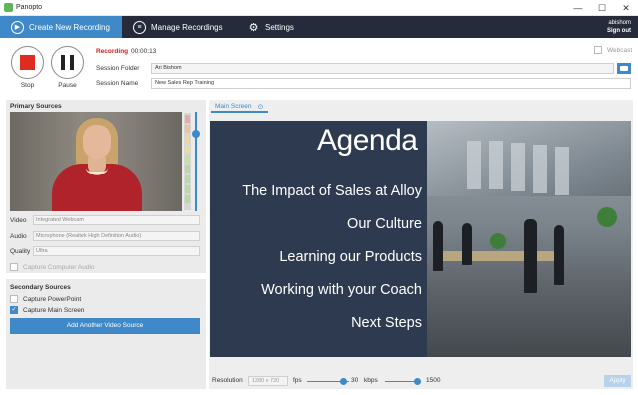 The height and width of the screenshot is (395, 638). Describe the element at coordinates (297, 380) in the screenshot. I see `fps-label: fps` at that location.